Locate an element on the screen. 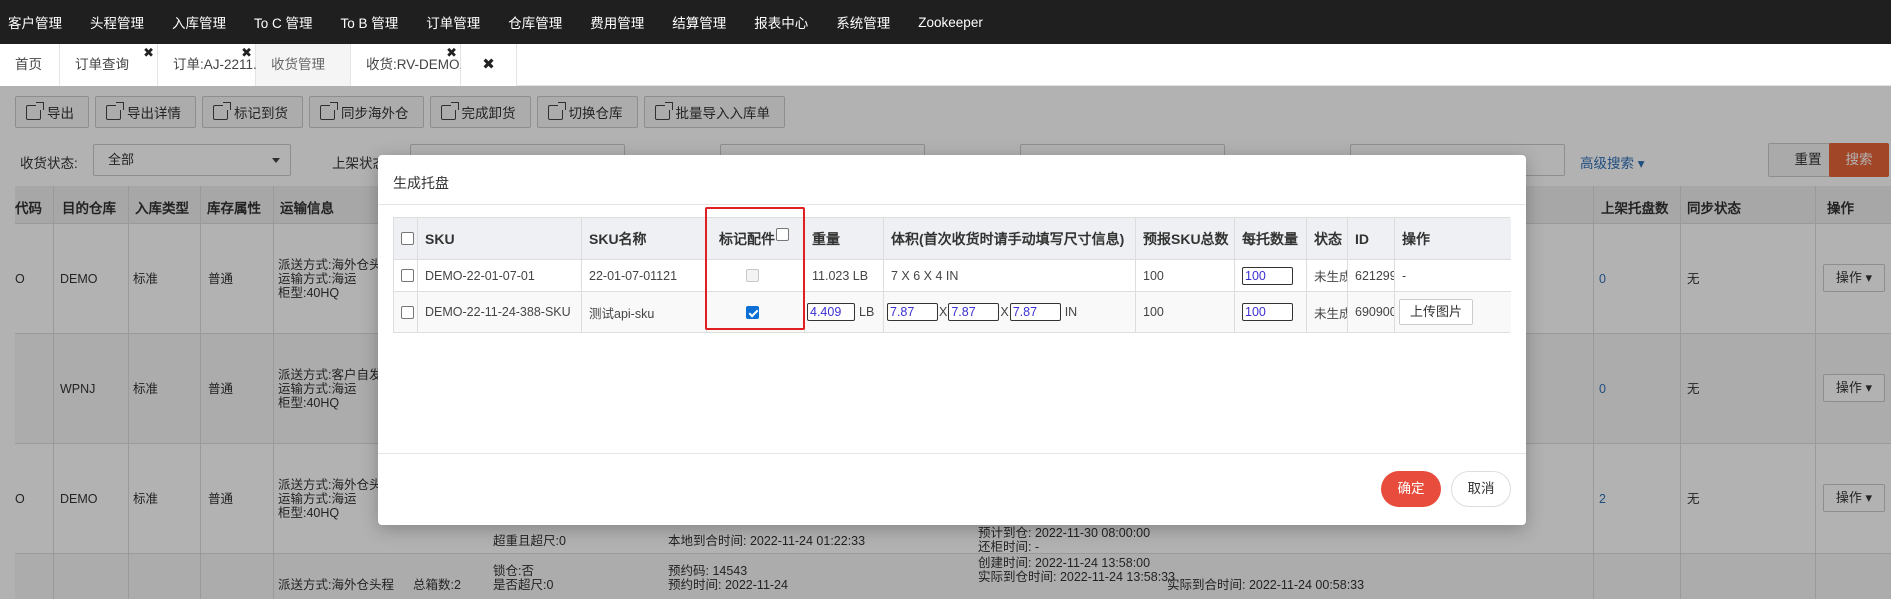 Image resolution: width=1891 pixels, height=599 pixels. height-input: 7.87 is located at coordinates (1035, 312).